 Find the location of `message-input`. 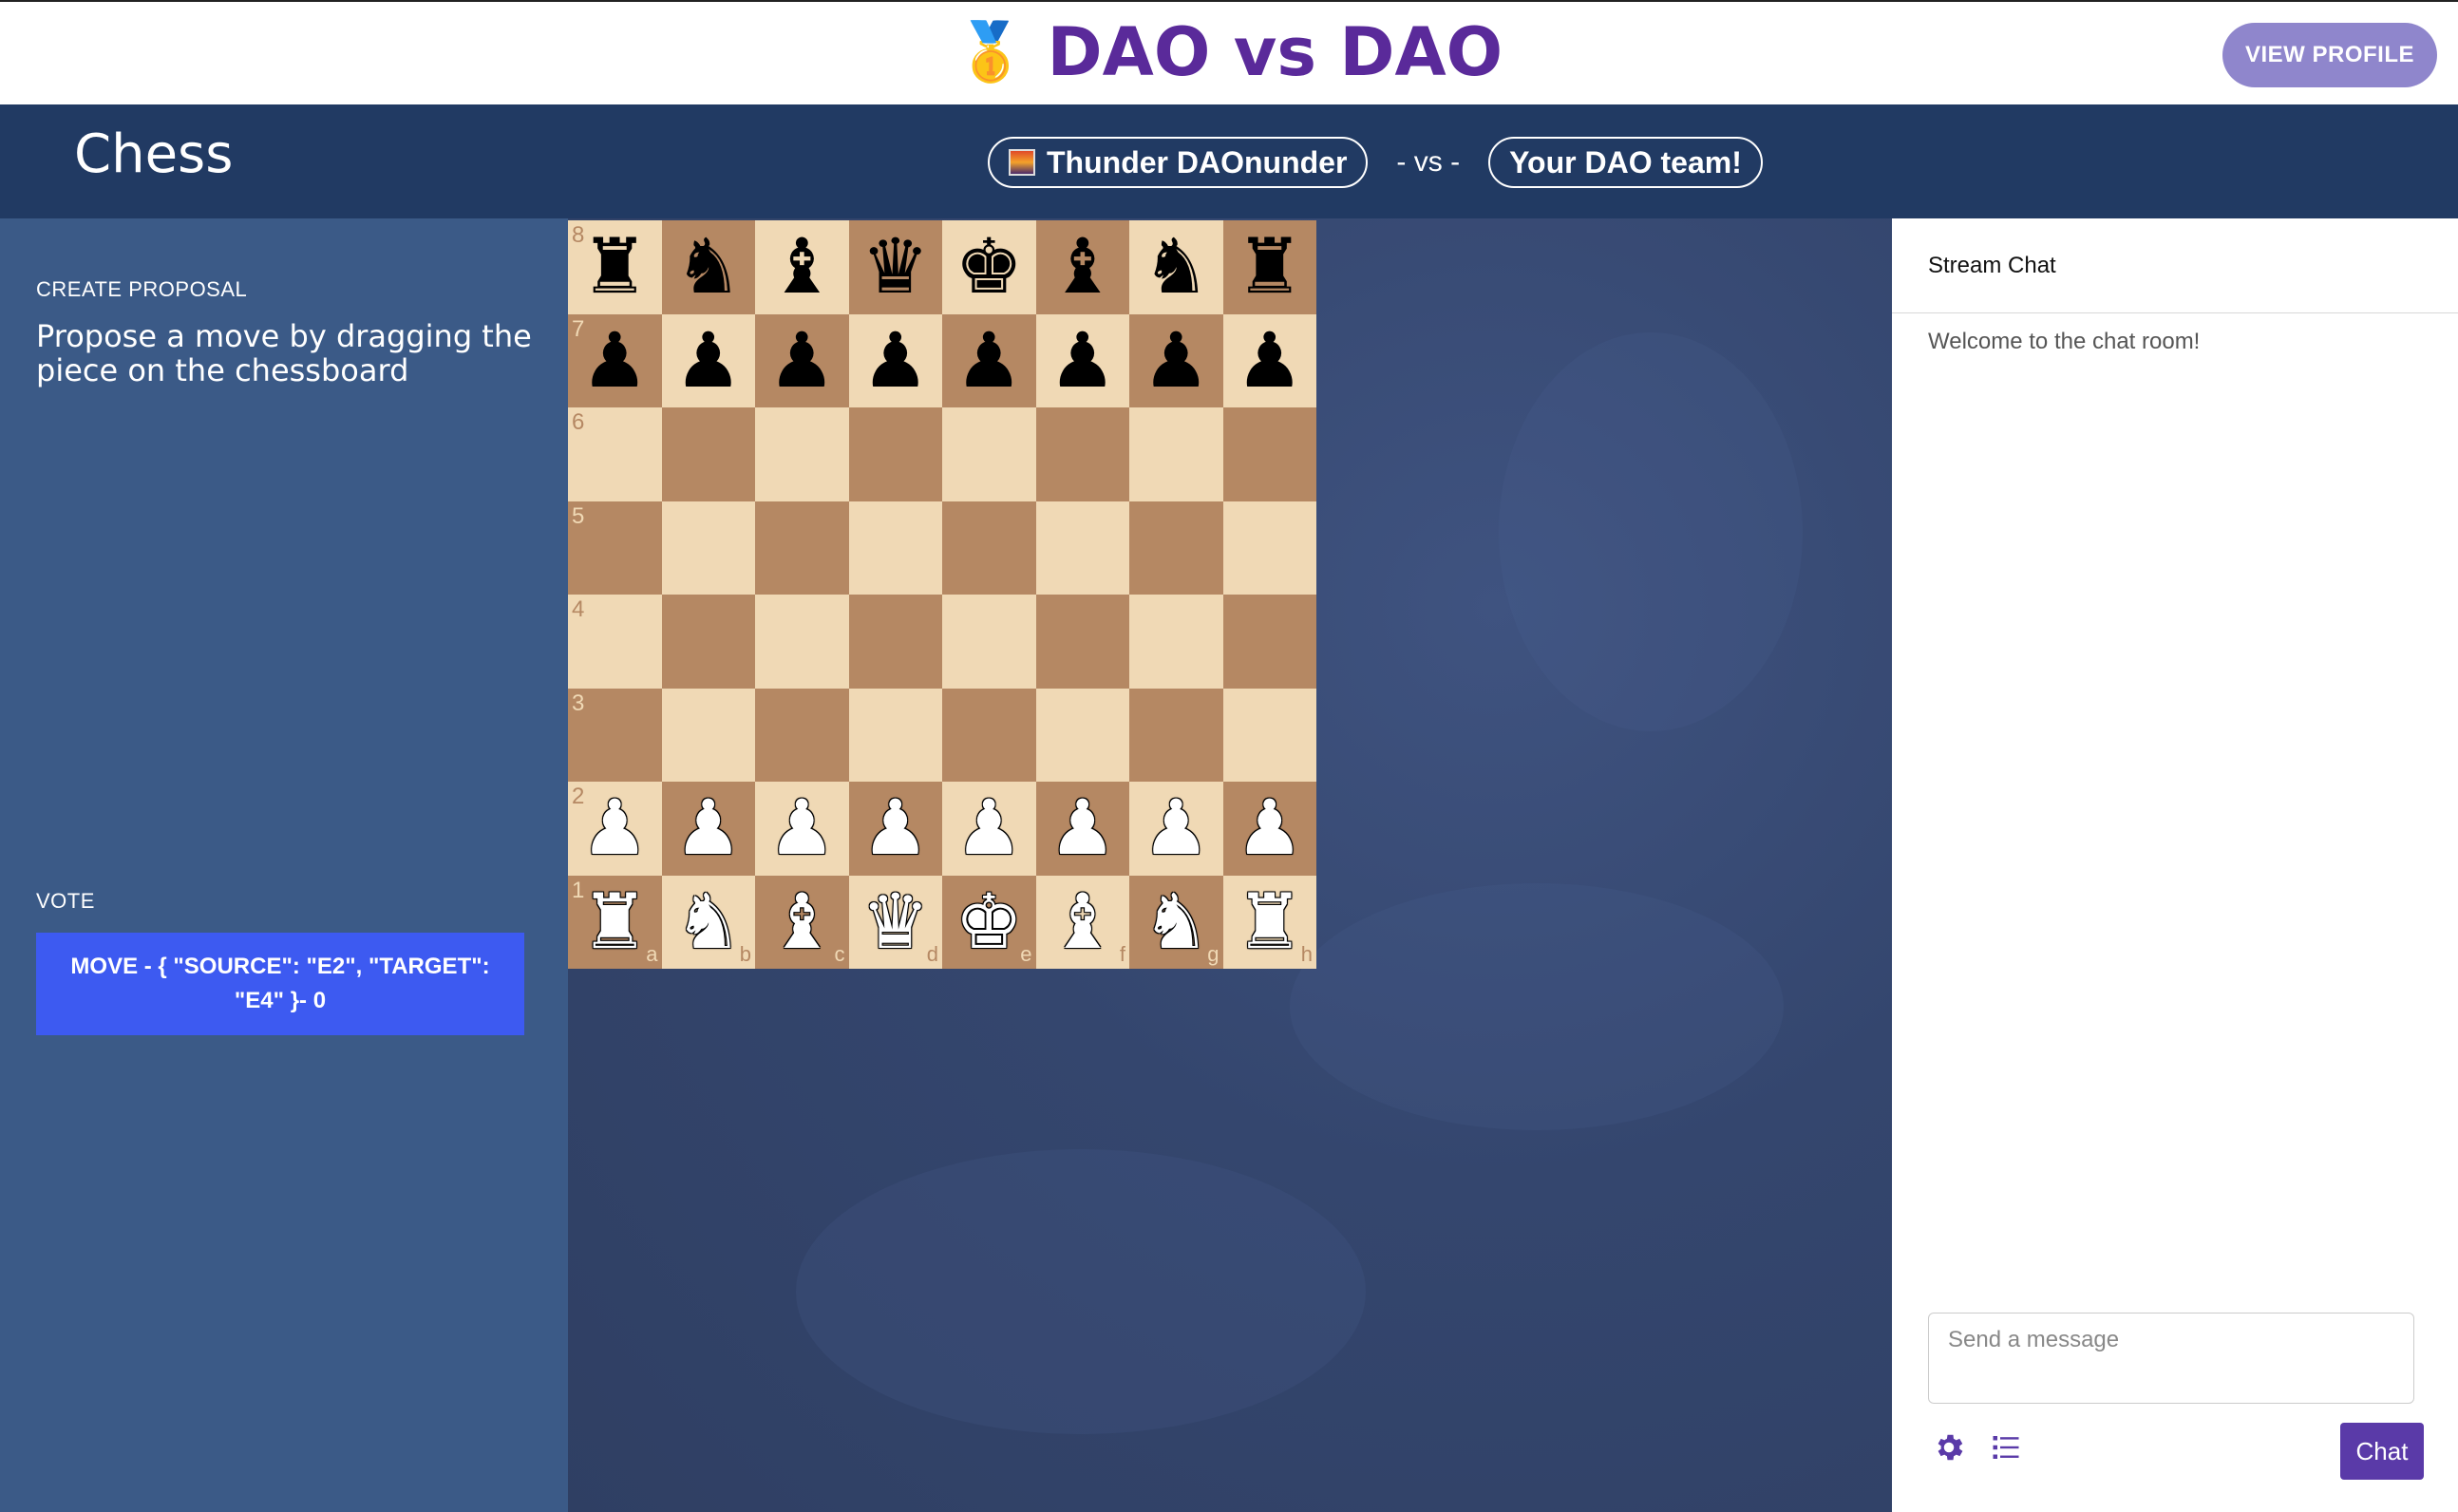

message-input is located at coordinates (2171, 1359).